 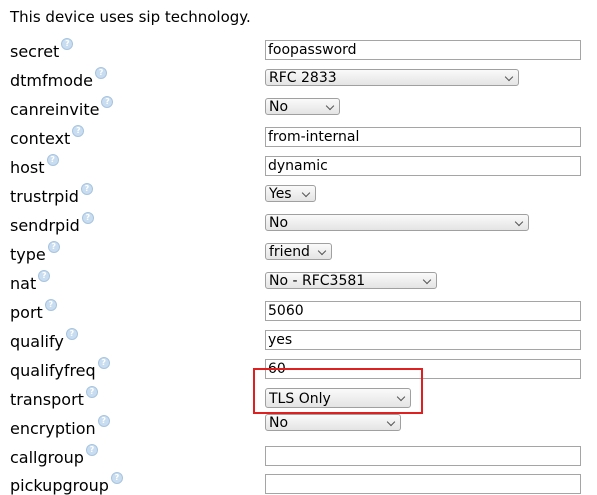 What do you see at coordinates (130, 17) in the screenshot?
I see `intro-text: This device uses sip technology.` at bounding box center [130, 17].